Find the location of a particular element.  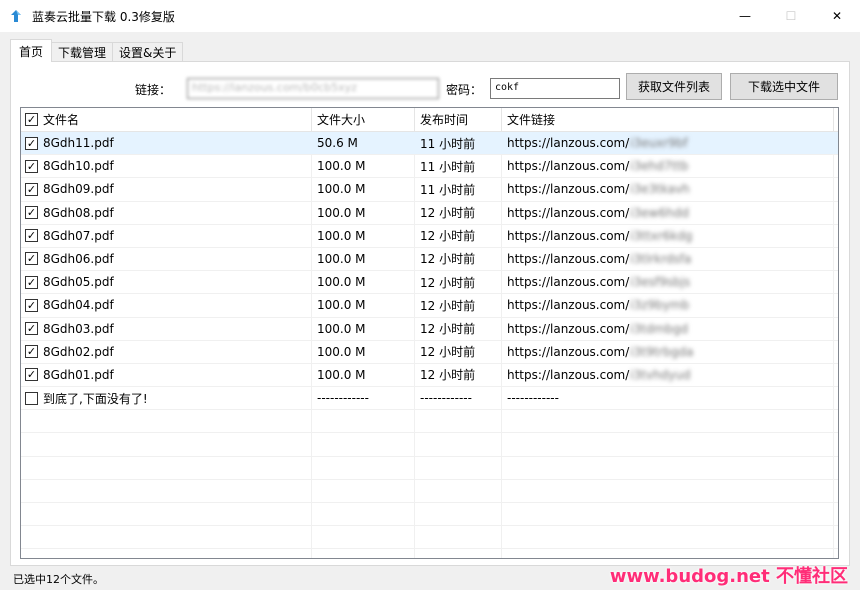

select-all-checkbox: ✓ is located at coordinates (31, 119).